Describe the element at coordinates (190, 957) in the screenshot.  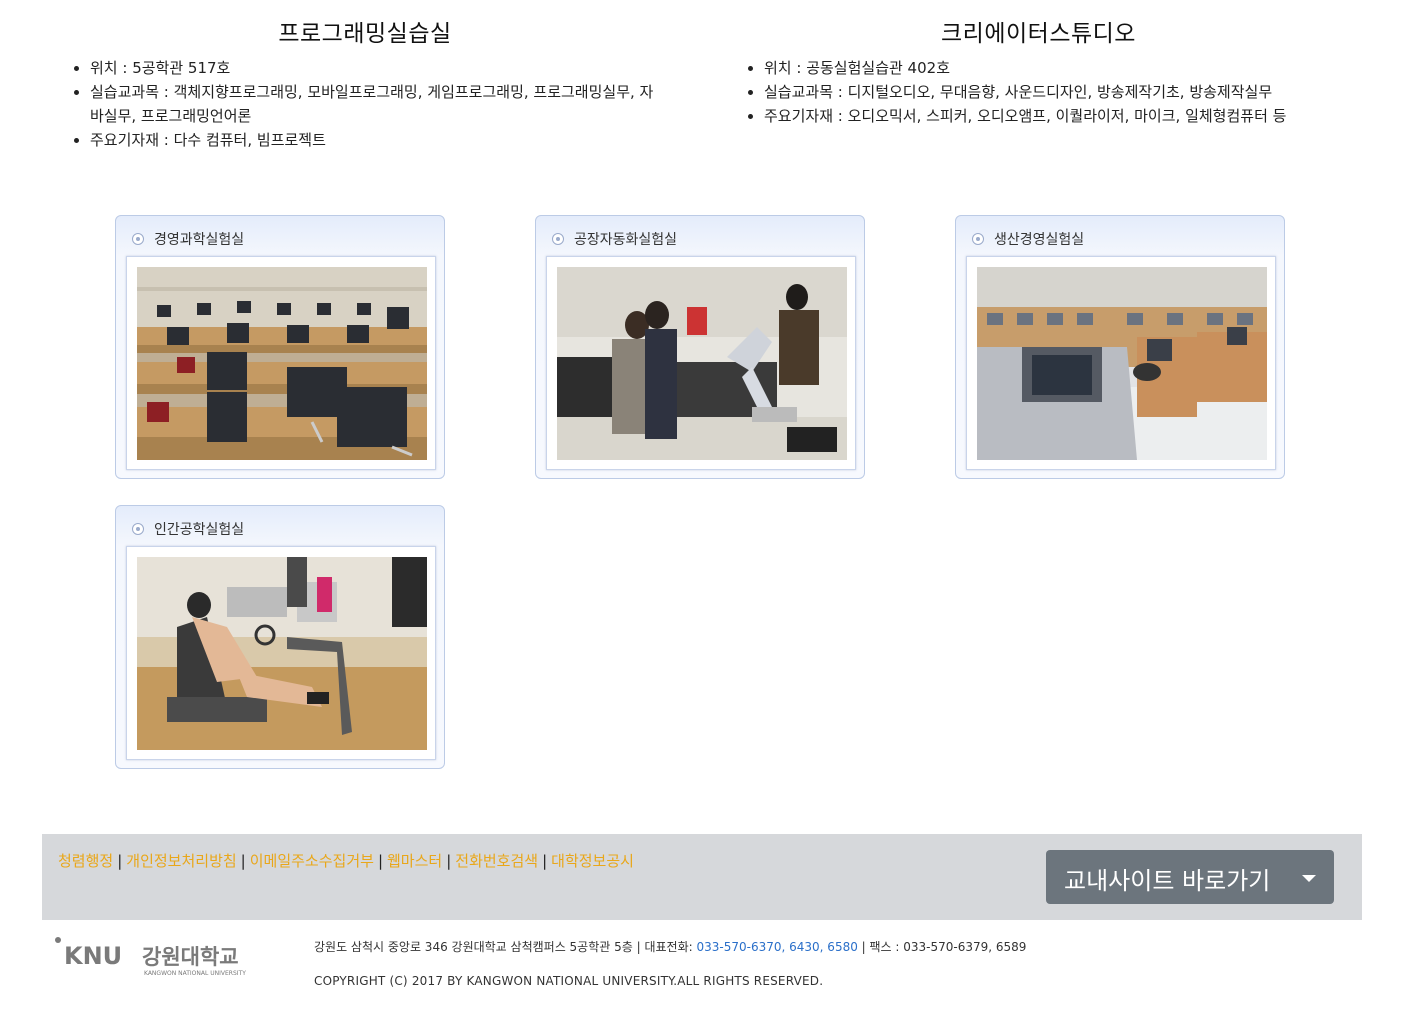
I see `logo-text: 강원대학교` at that location.